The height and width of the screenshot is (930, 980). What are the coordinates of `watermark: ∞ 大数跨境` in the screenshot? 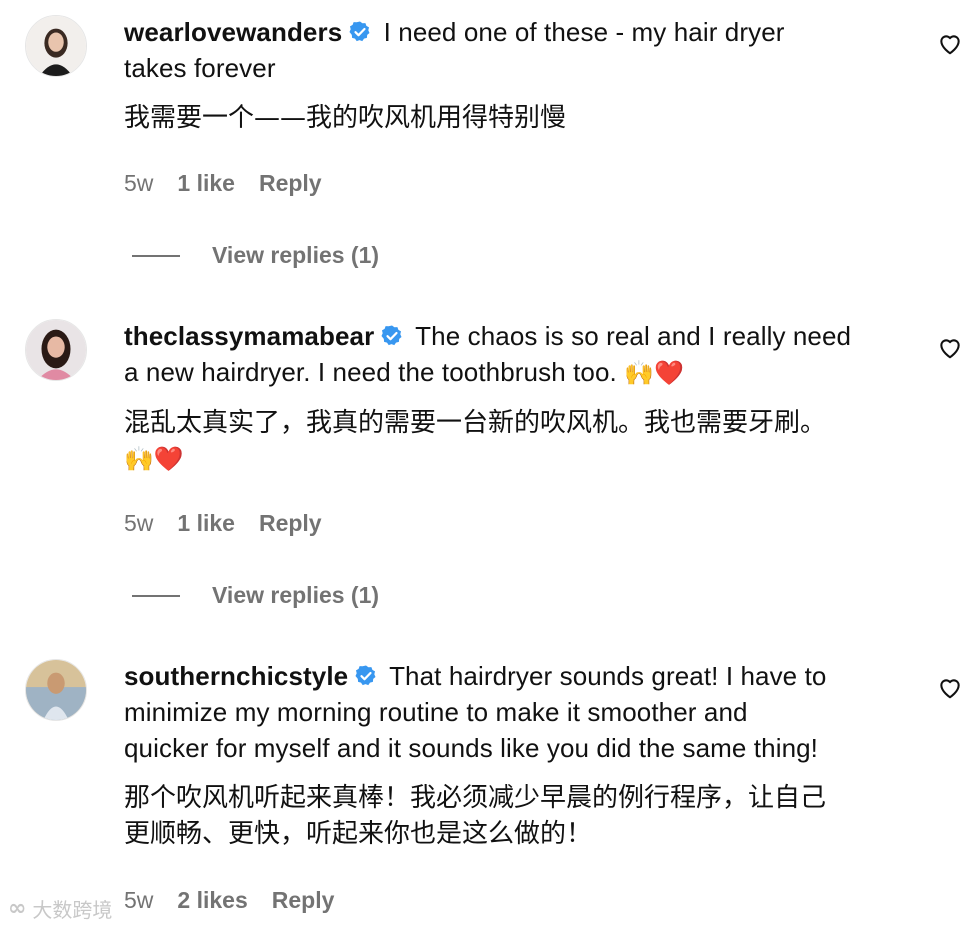 It's located at (60, 908).